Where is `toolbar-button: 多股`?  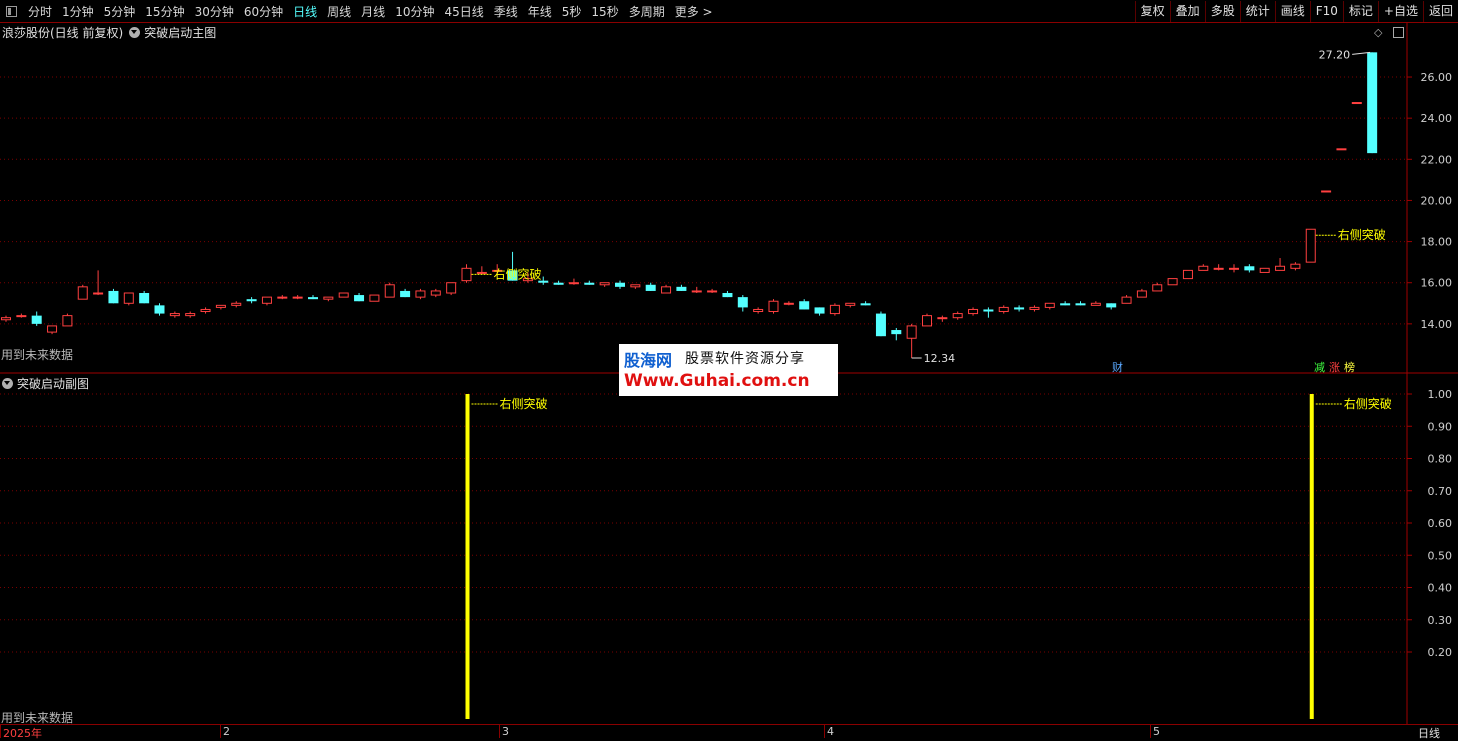 toolbar-button: 多股 is located at coordinates (1222, 11).